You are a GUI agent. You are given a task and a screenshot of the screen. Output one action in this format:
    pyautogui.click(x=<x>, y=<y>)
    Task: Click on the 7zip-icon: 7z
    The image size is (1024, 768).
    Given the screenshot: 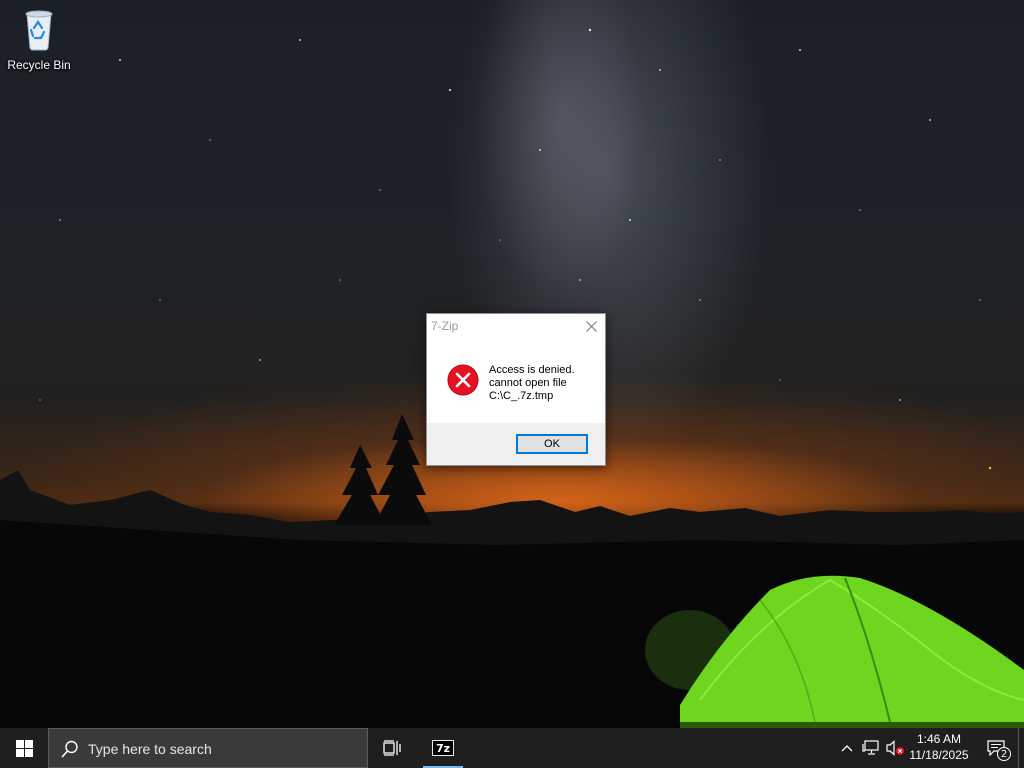 What is the action you would take?
    pyautogui.click(x=443, y=748)
    